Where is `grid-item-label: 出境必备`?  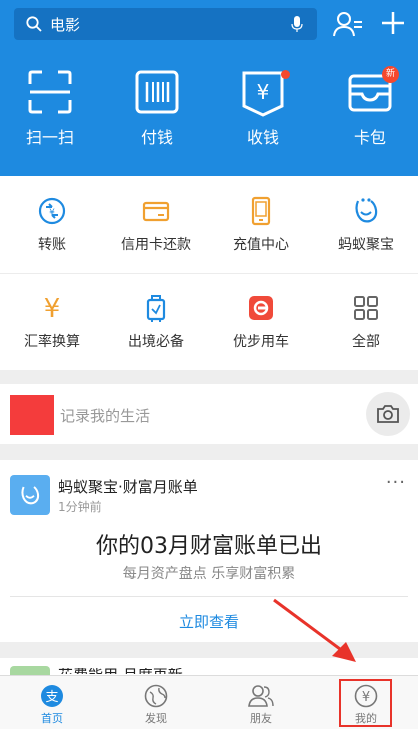
grid-item-label: 出境必备 is located at coordinates (156, 342).